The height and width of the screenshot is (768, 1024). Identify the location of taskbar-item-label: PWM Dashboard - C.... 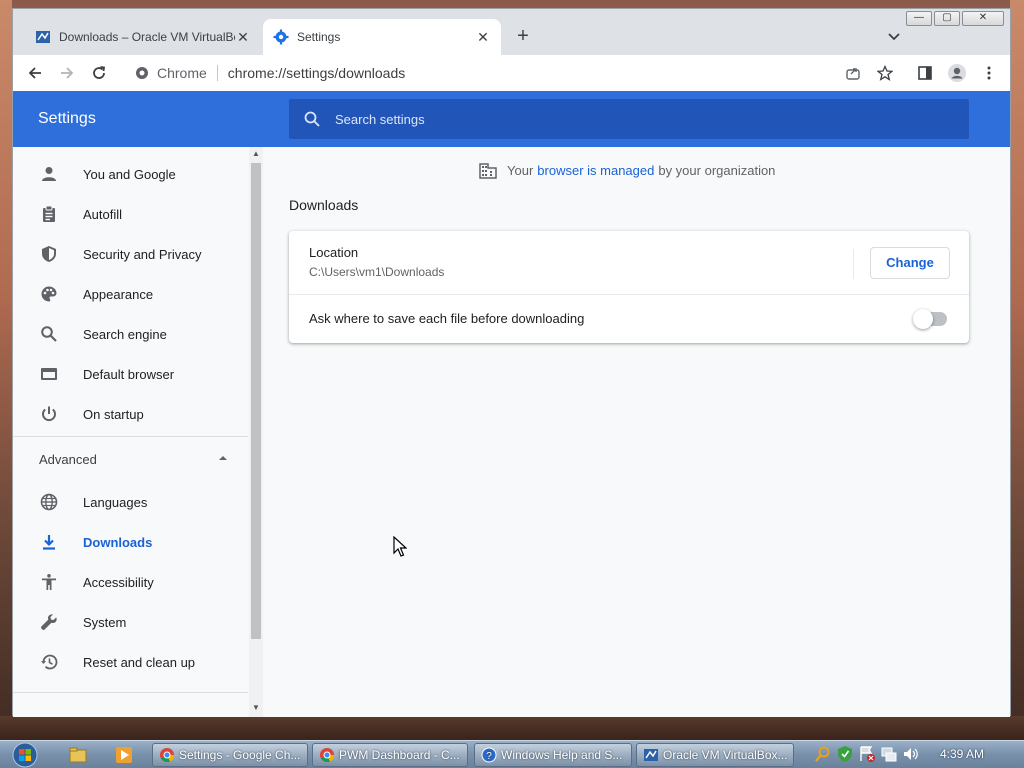
(399, 755).